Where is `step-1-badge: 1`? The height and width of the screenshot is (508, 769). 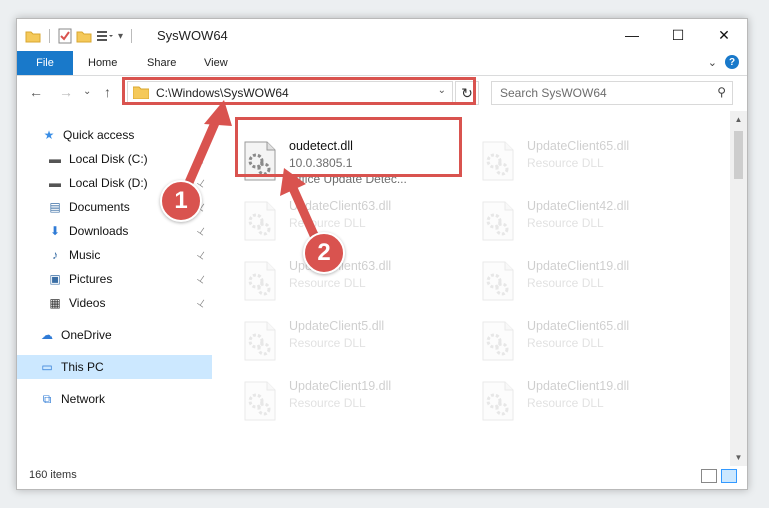
step-1-badge: 1 is located at coordinates (181, 201).